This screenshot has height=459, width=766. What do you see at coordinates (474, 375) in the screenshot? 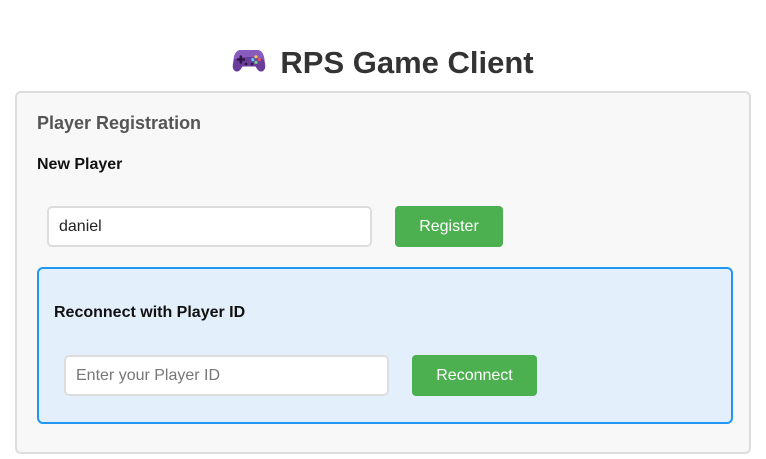
I see `reconnect-button: Reconnect` at bounding box center [474, 375].